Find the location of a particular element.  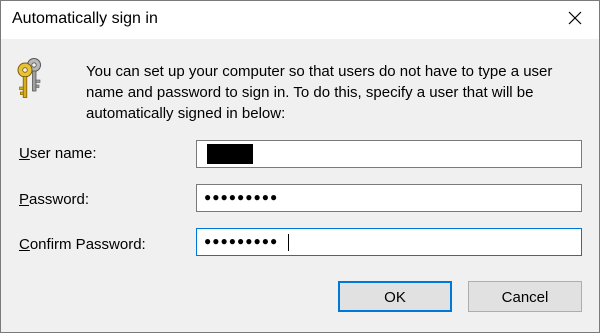

confirm-password-label: Confirm Password: is located at coordinates (82, 244).